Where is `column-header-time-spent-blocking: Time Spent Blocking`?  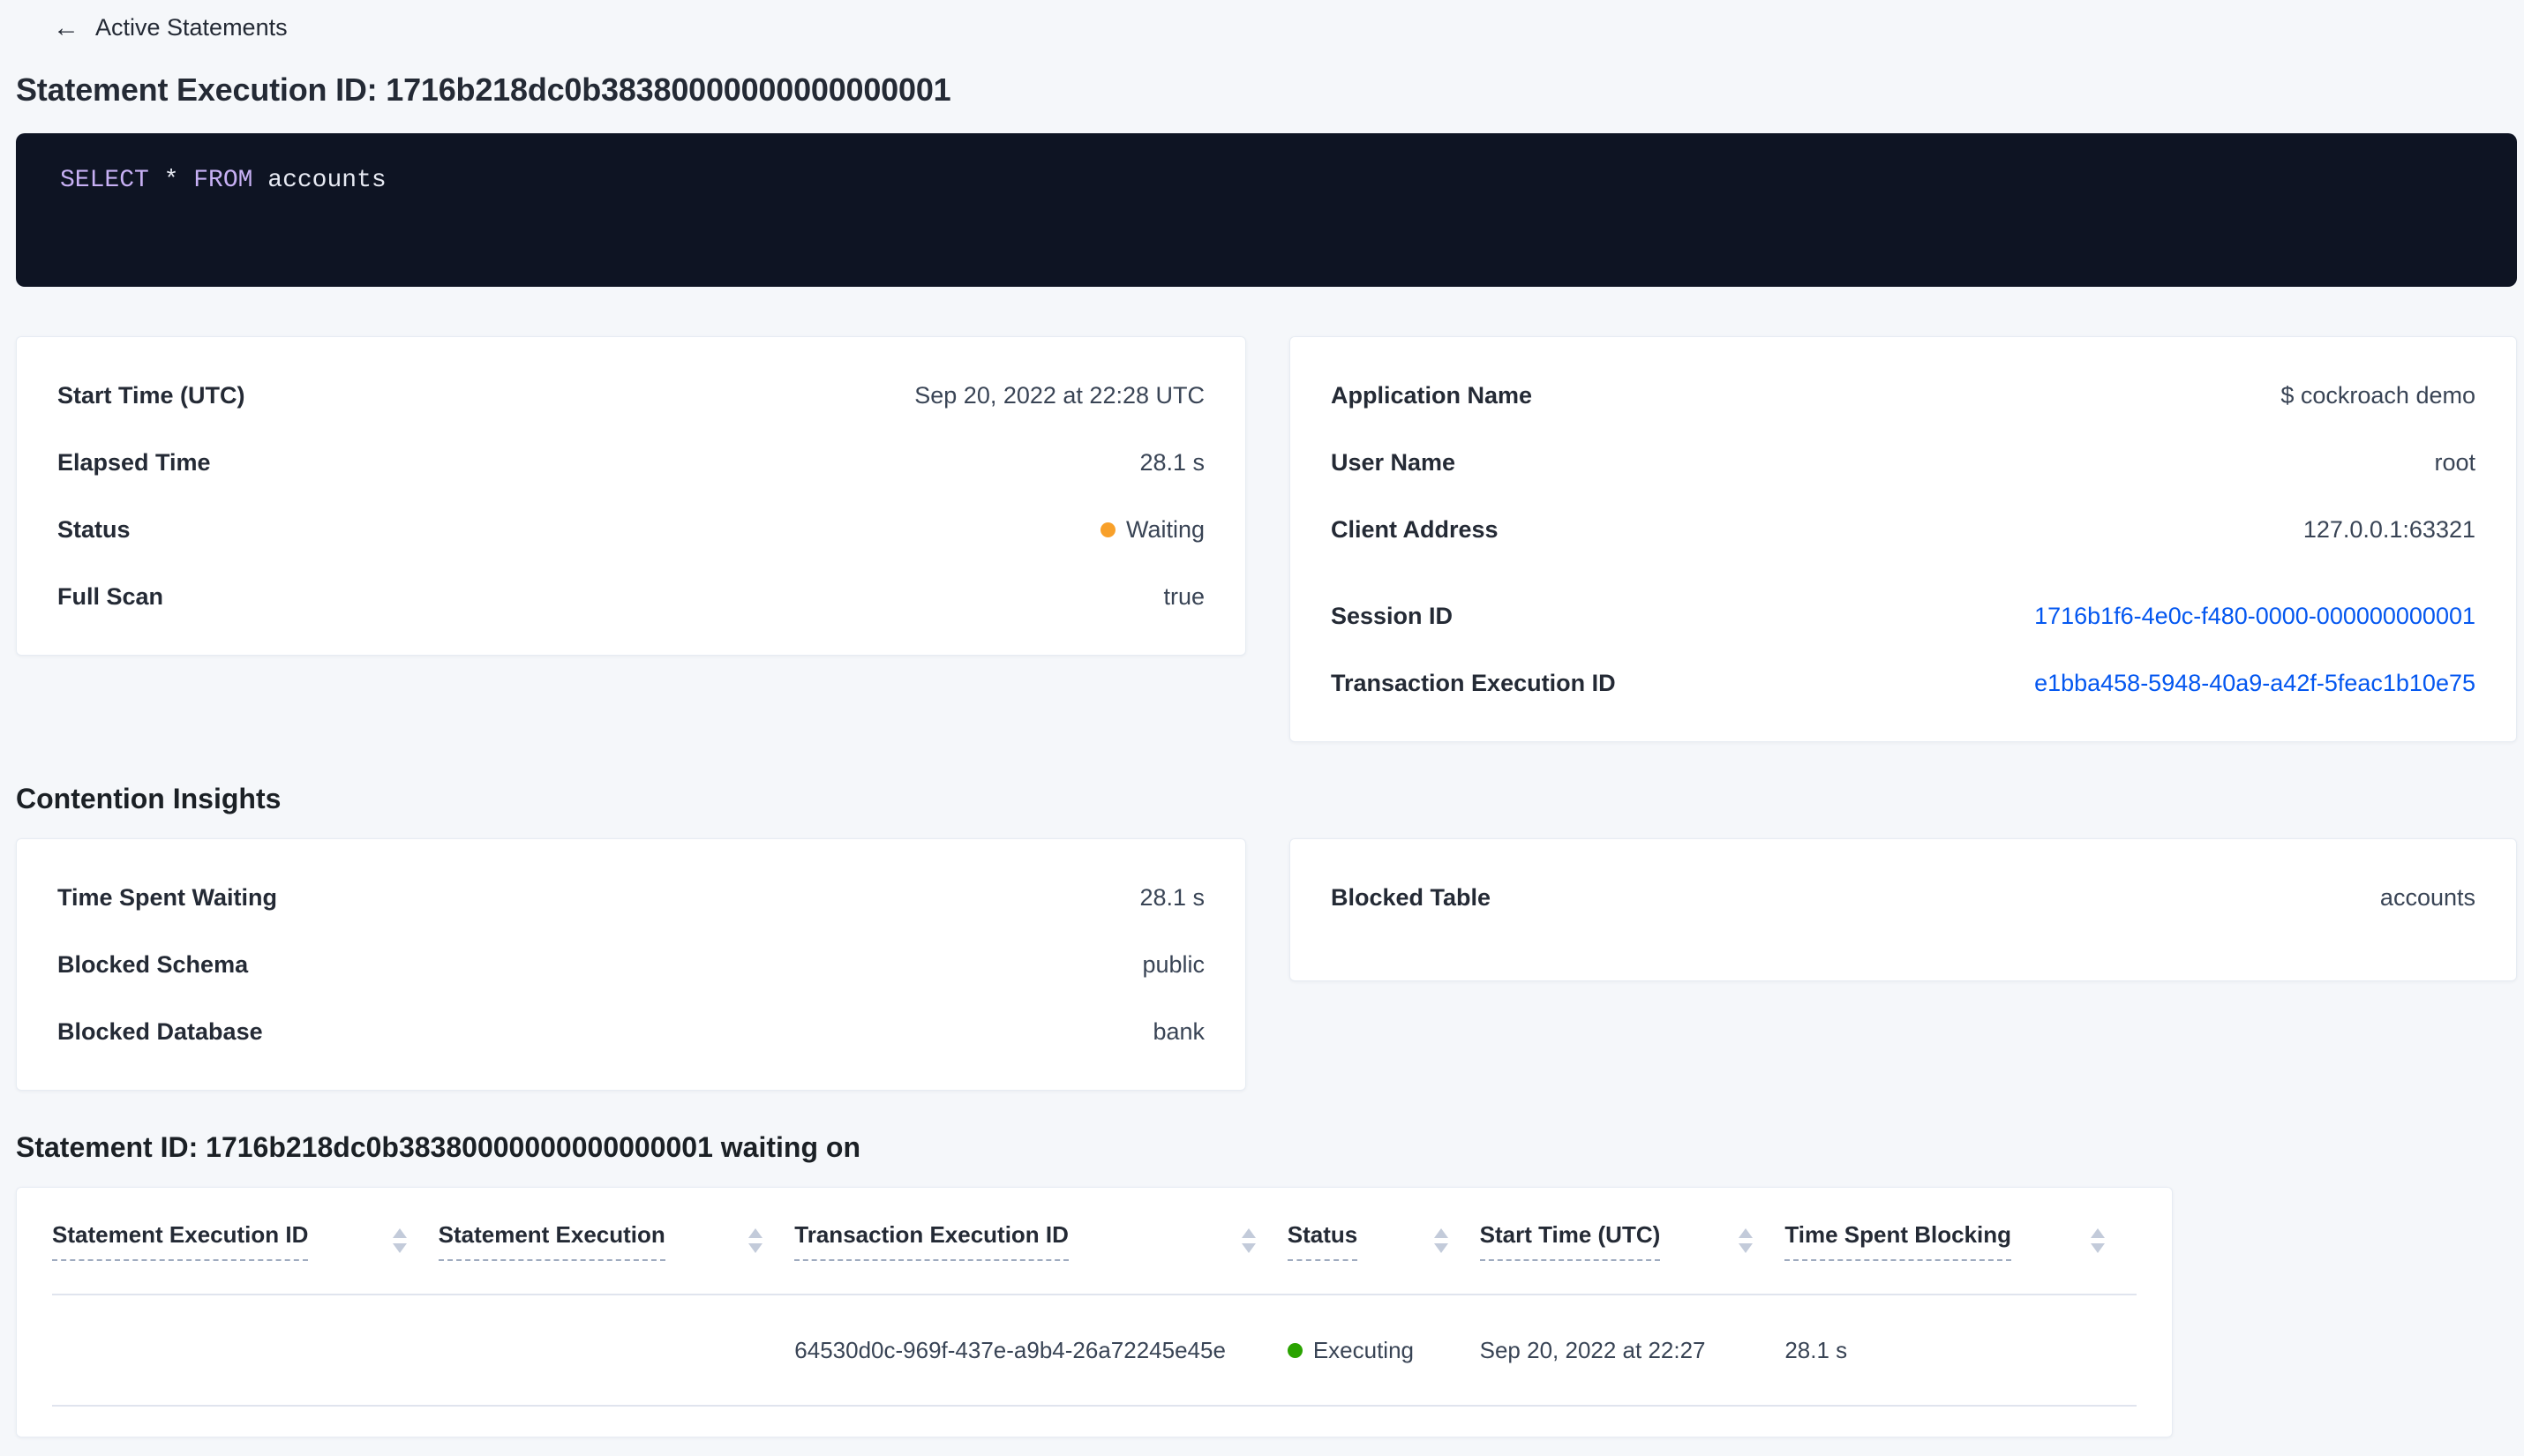 column-header-time-spent-blocking: Time Spent Blocking is located at coordinates (1960, 1241).